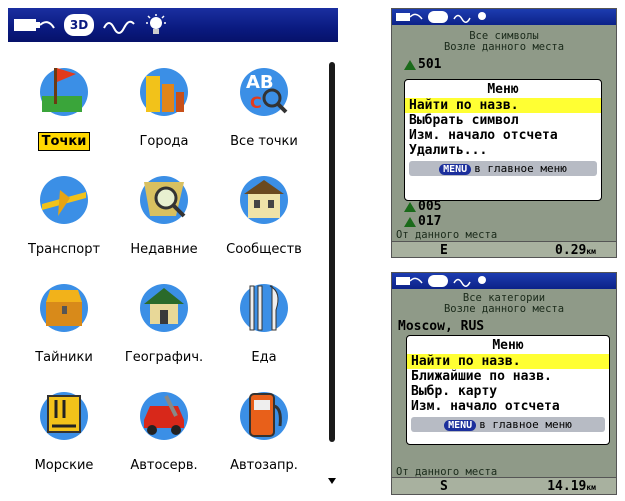  Describe the element at coordinates (264, 308) in the screenshot. I see `fork-knife-icon` at that location.